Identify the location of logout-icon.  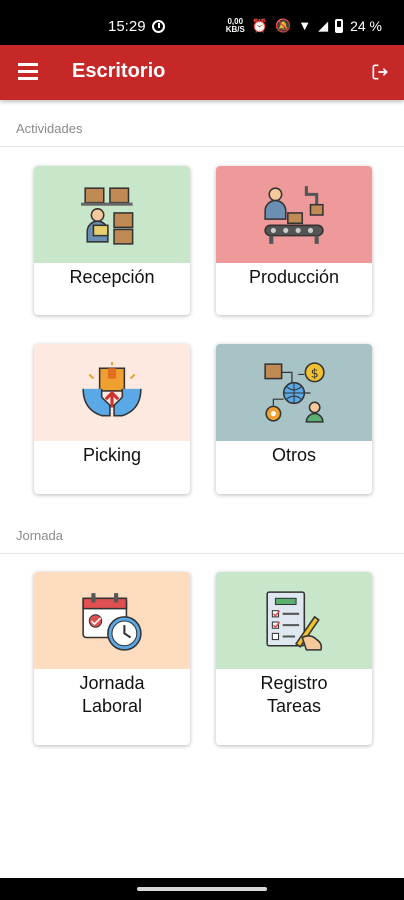
(380, 72).